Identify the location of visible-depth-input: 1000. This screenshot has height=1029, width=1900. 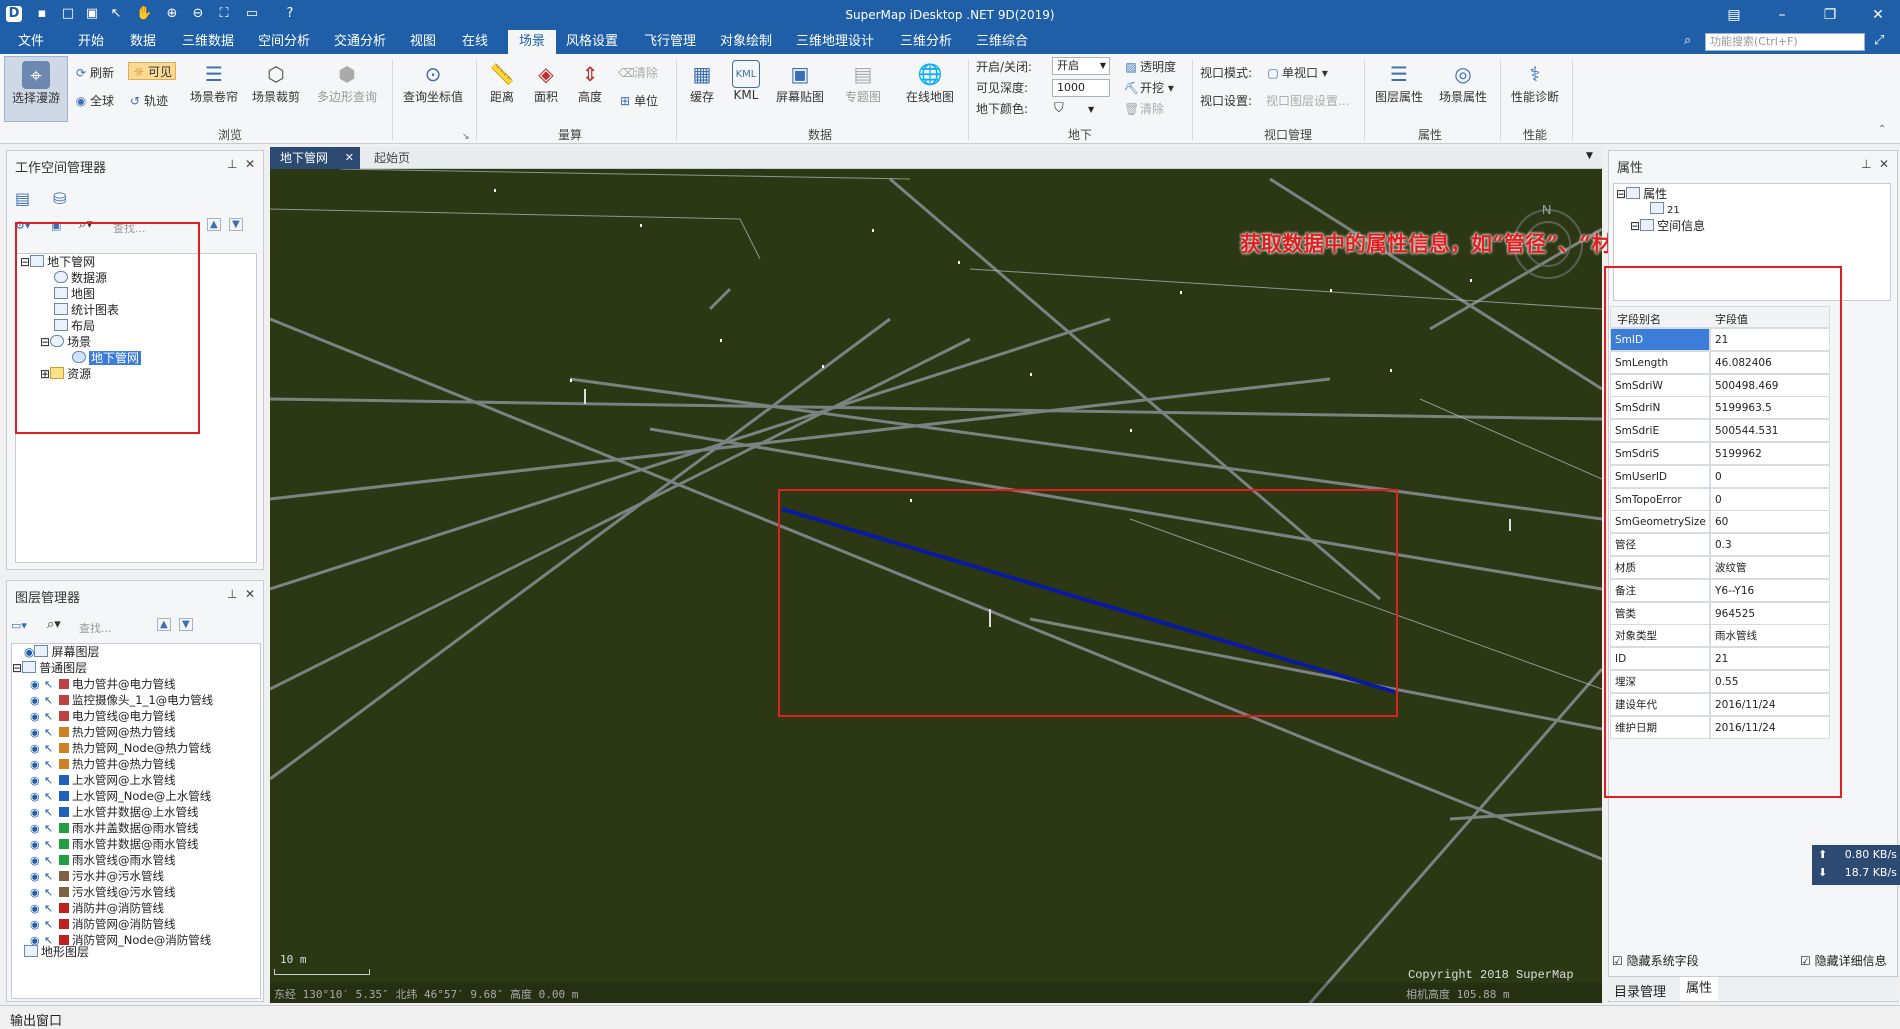
(1081, 88).